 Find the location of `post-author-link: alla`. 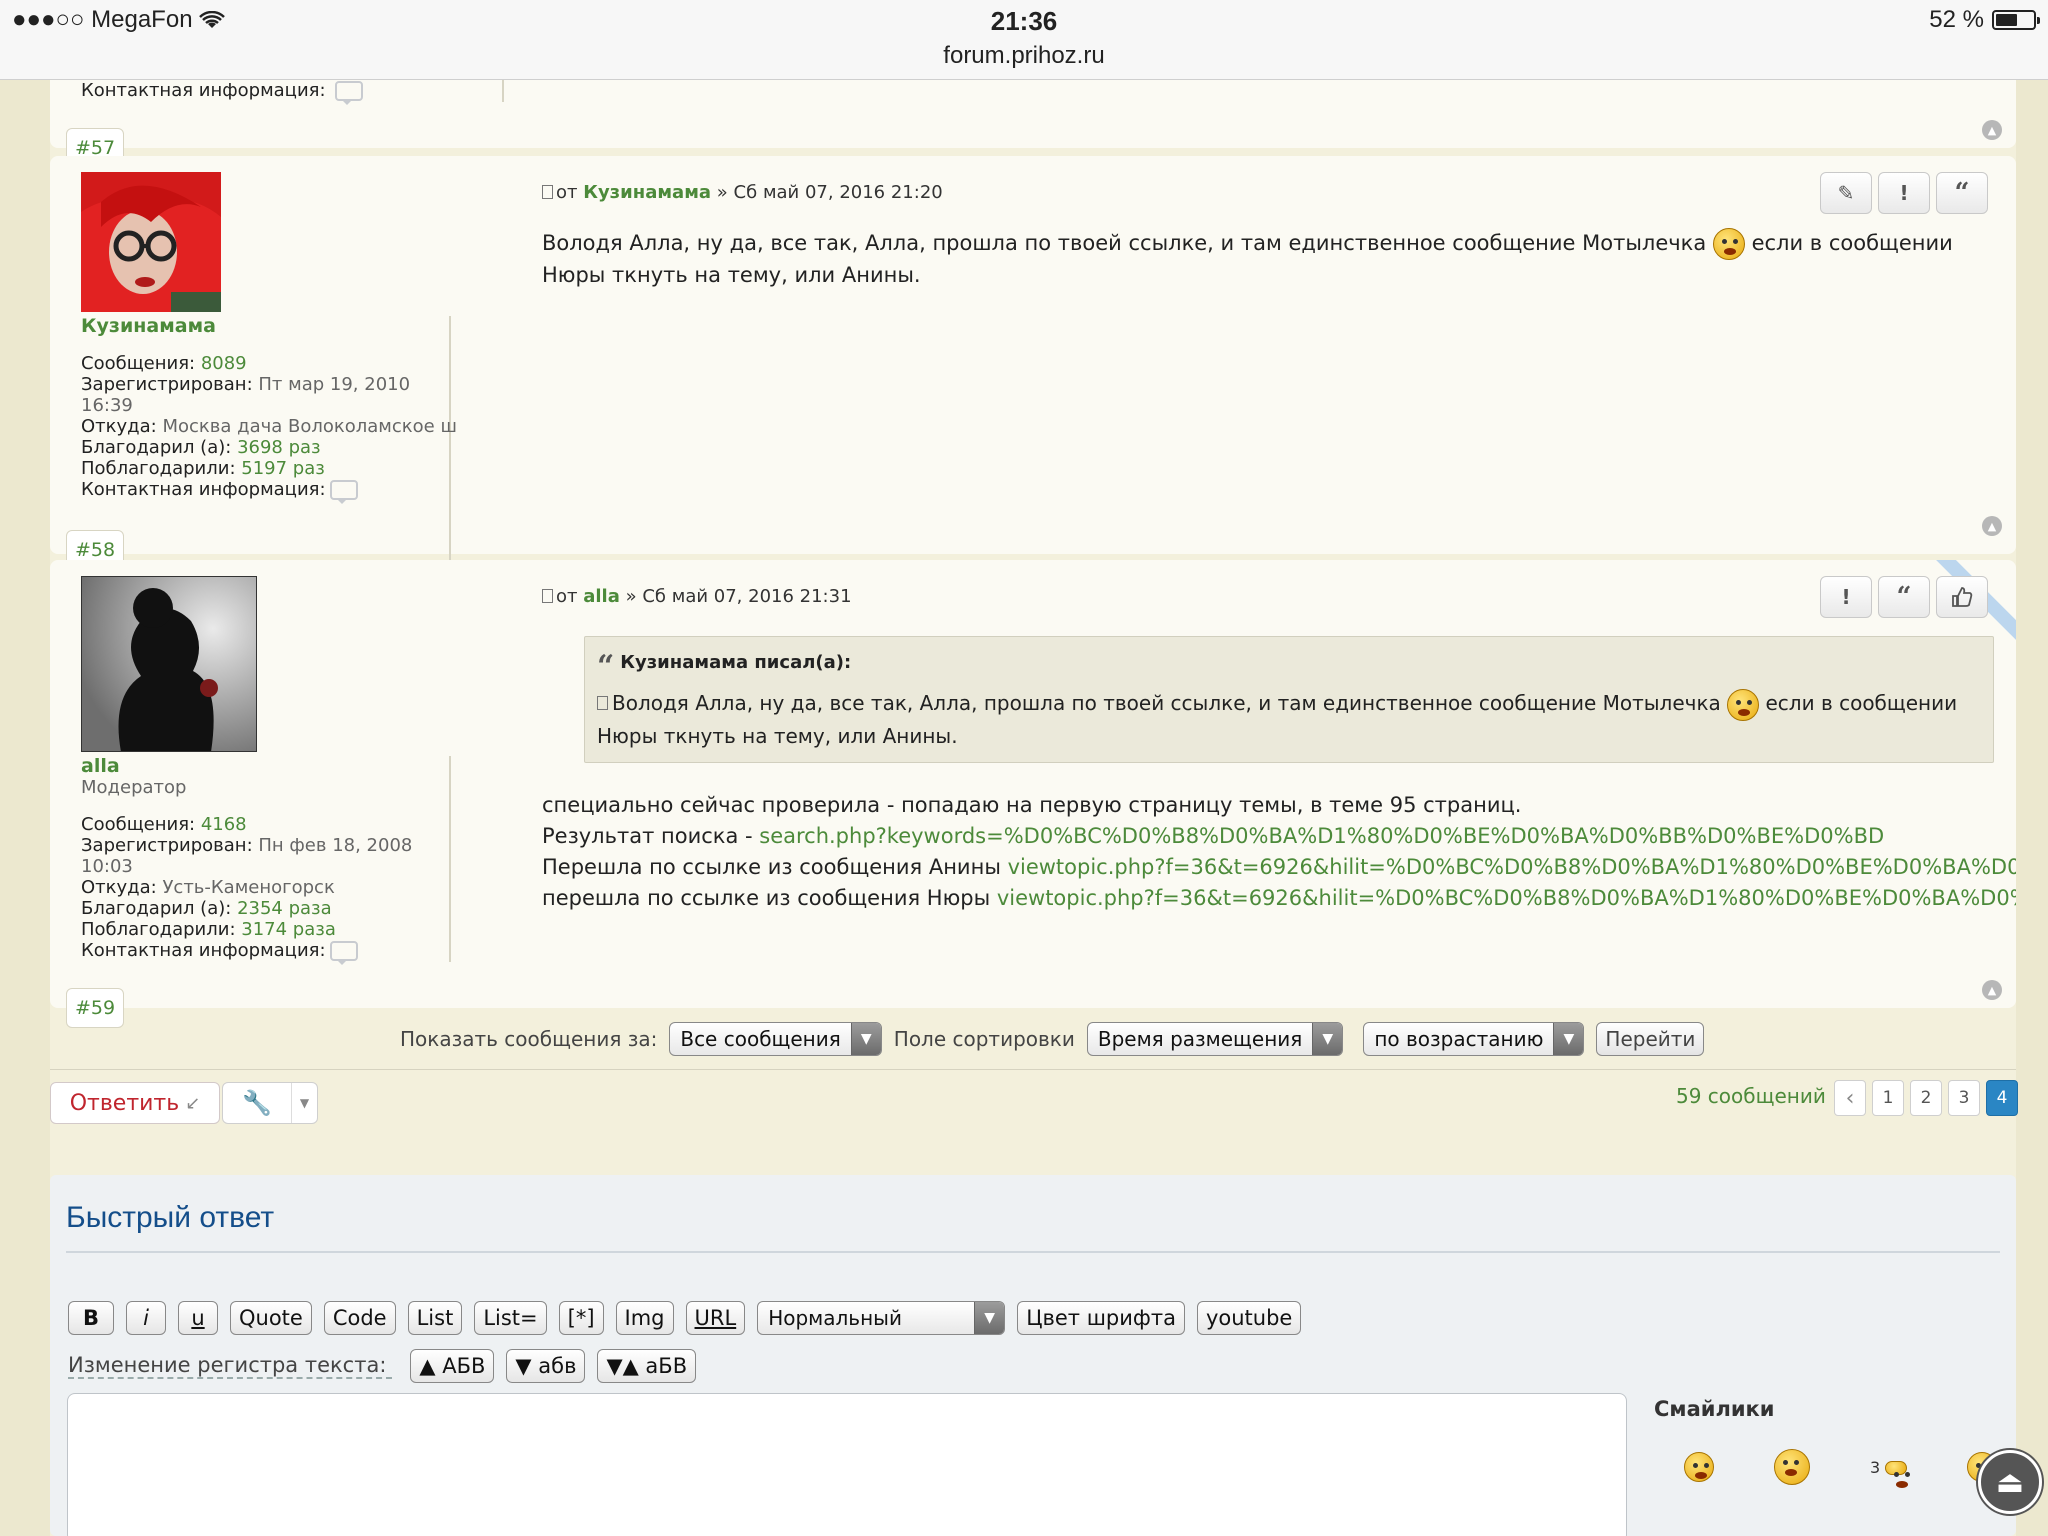

post-author-link: alla is located at coordinates (601, 596).